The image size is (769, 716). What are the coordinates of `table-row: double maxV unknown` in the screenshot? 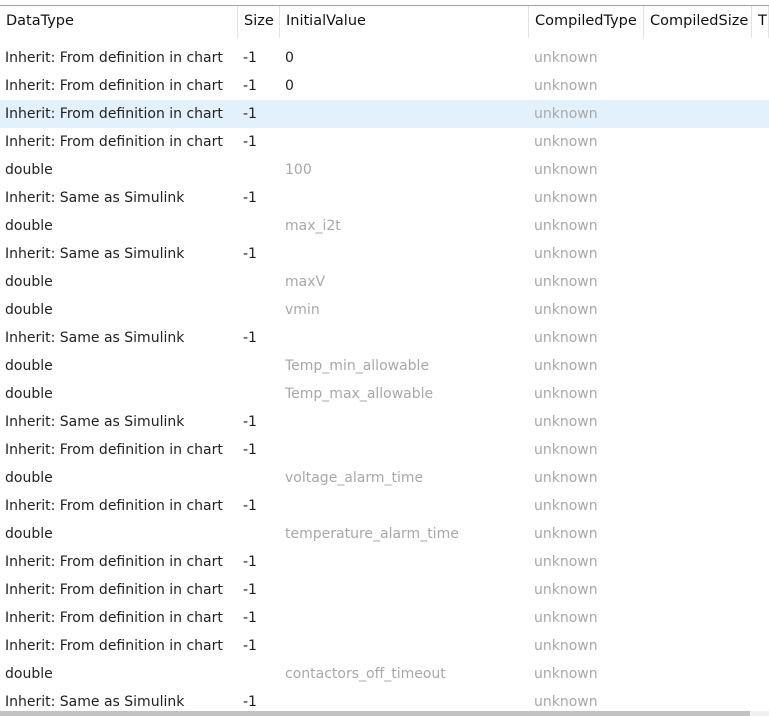 It's located at (384, 282).